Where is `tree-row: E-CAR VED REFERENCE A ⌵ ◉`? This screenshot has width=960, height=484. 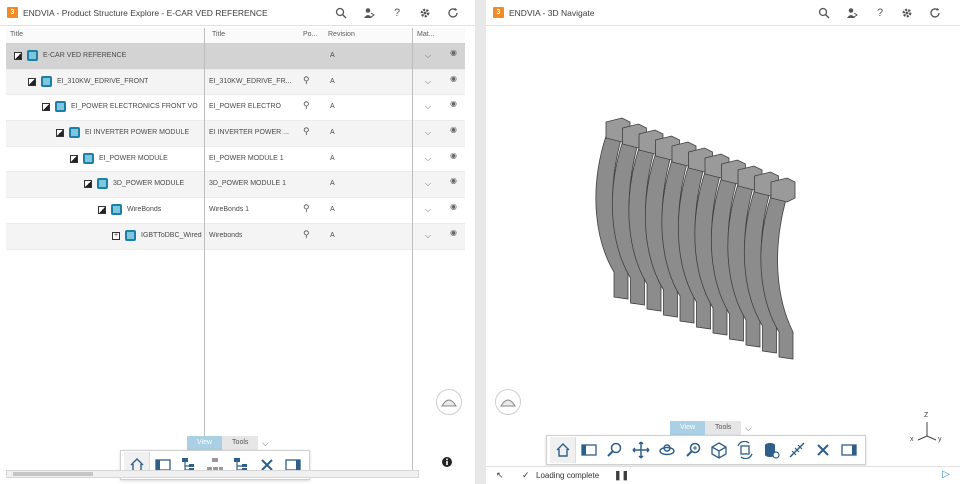
tree-row: E-CAR VED REFERENCE A ⌵ ◉ is located at coordinates (235, 57).